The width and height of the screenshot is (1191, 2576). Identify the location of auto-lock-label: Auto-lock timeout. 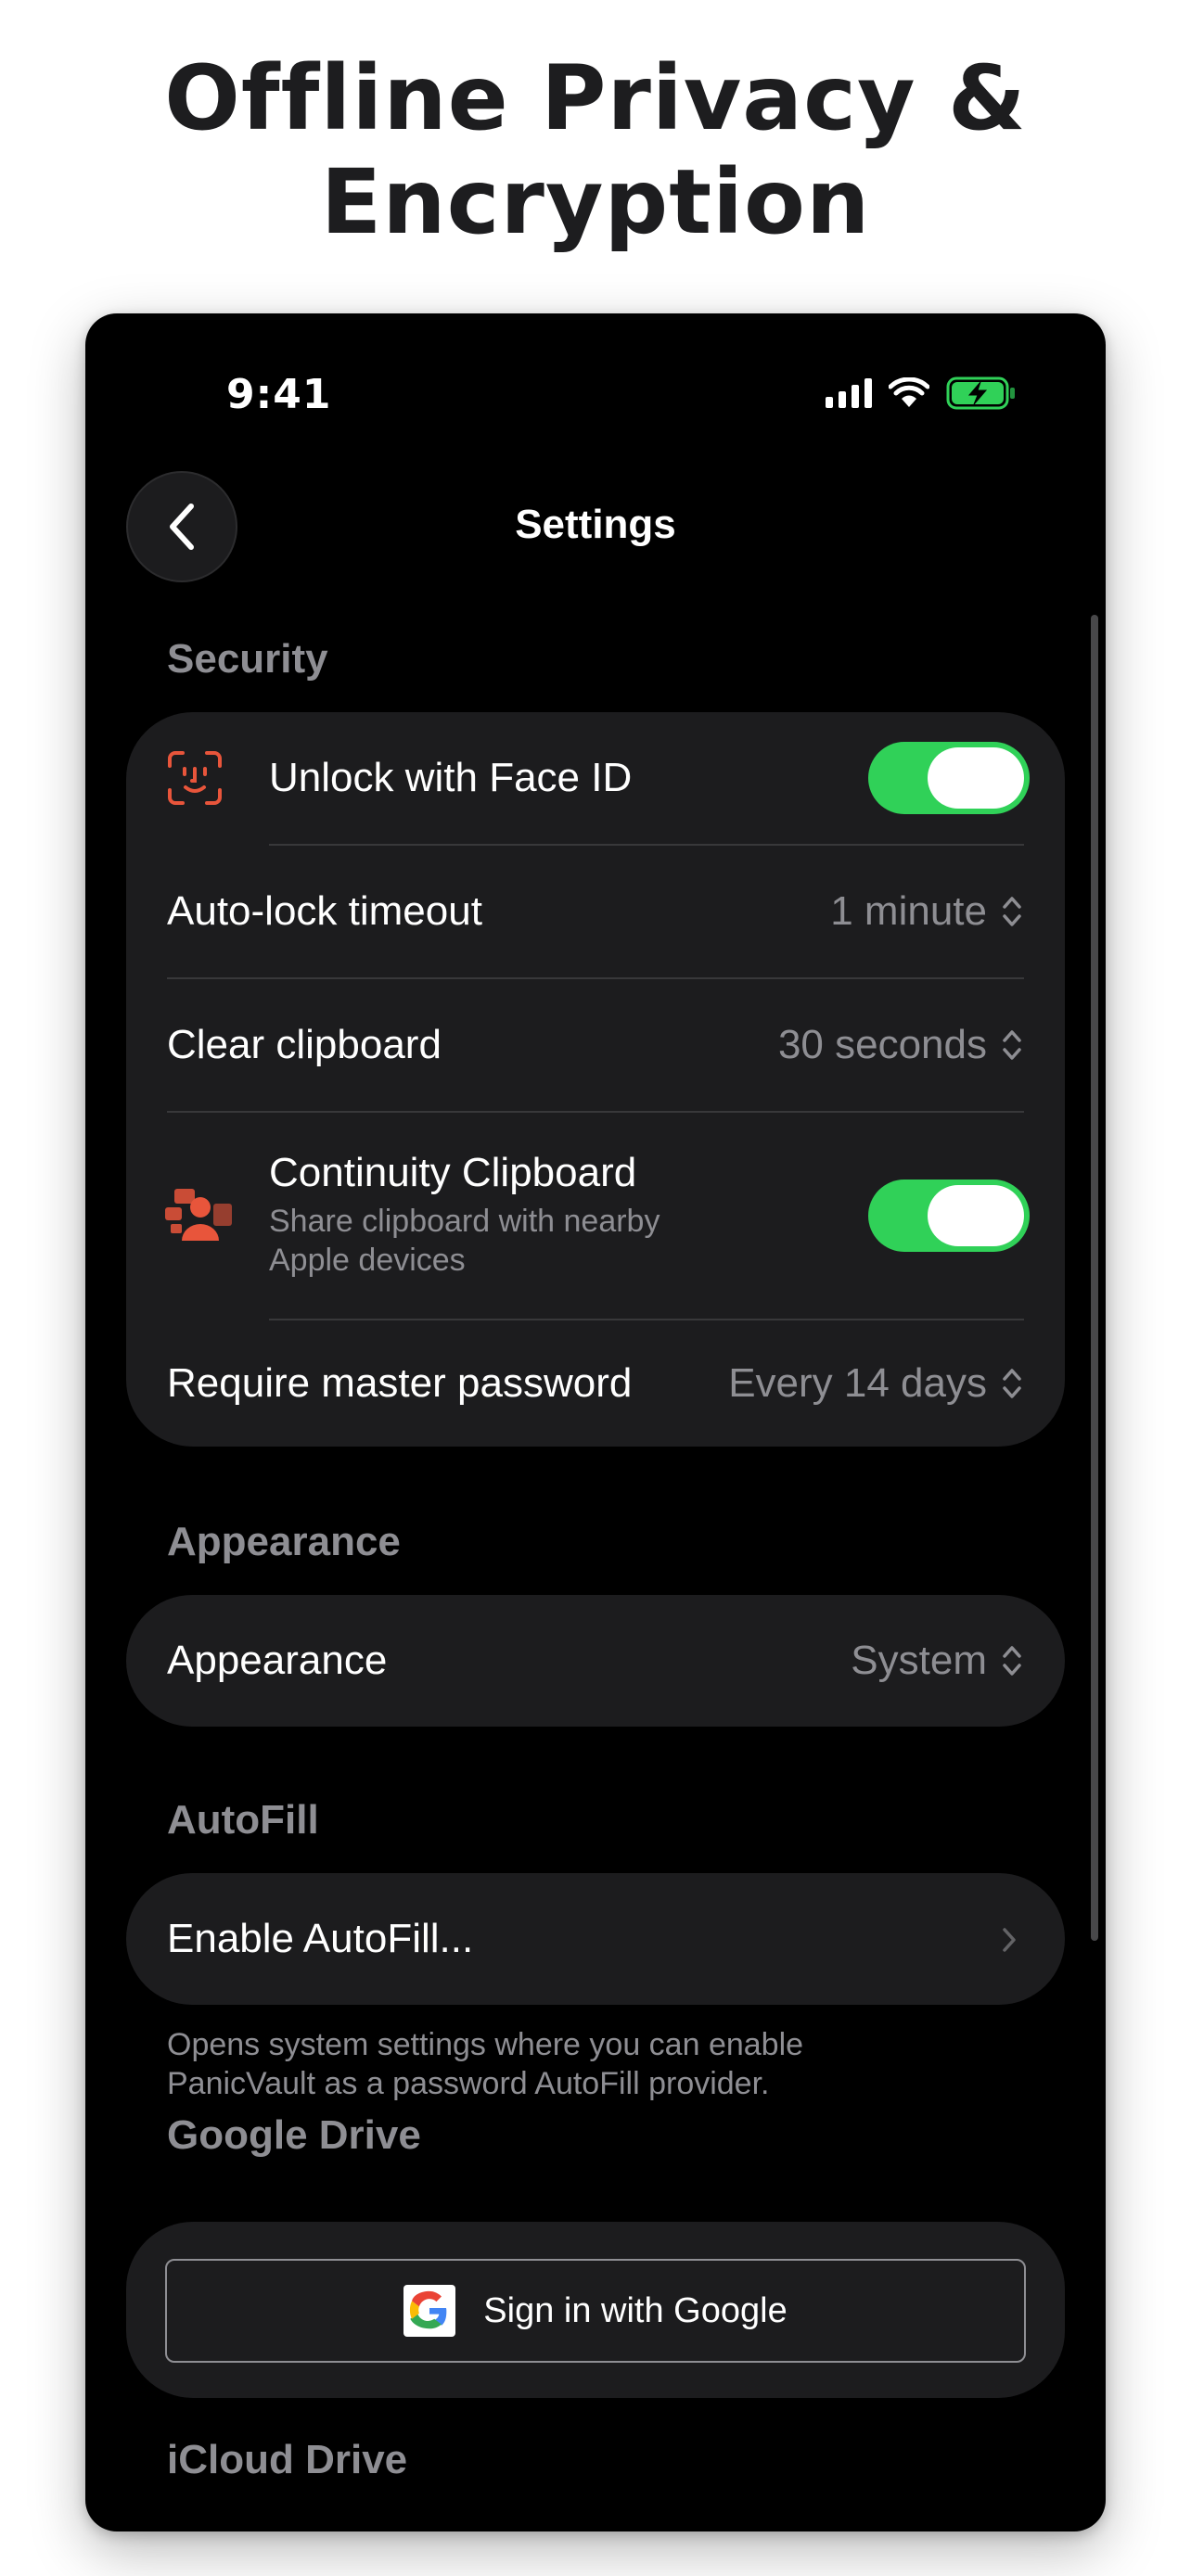
(324, 911).